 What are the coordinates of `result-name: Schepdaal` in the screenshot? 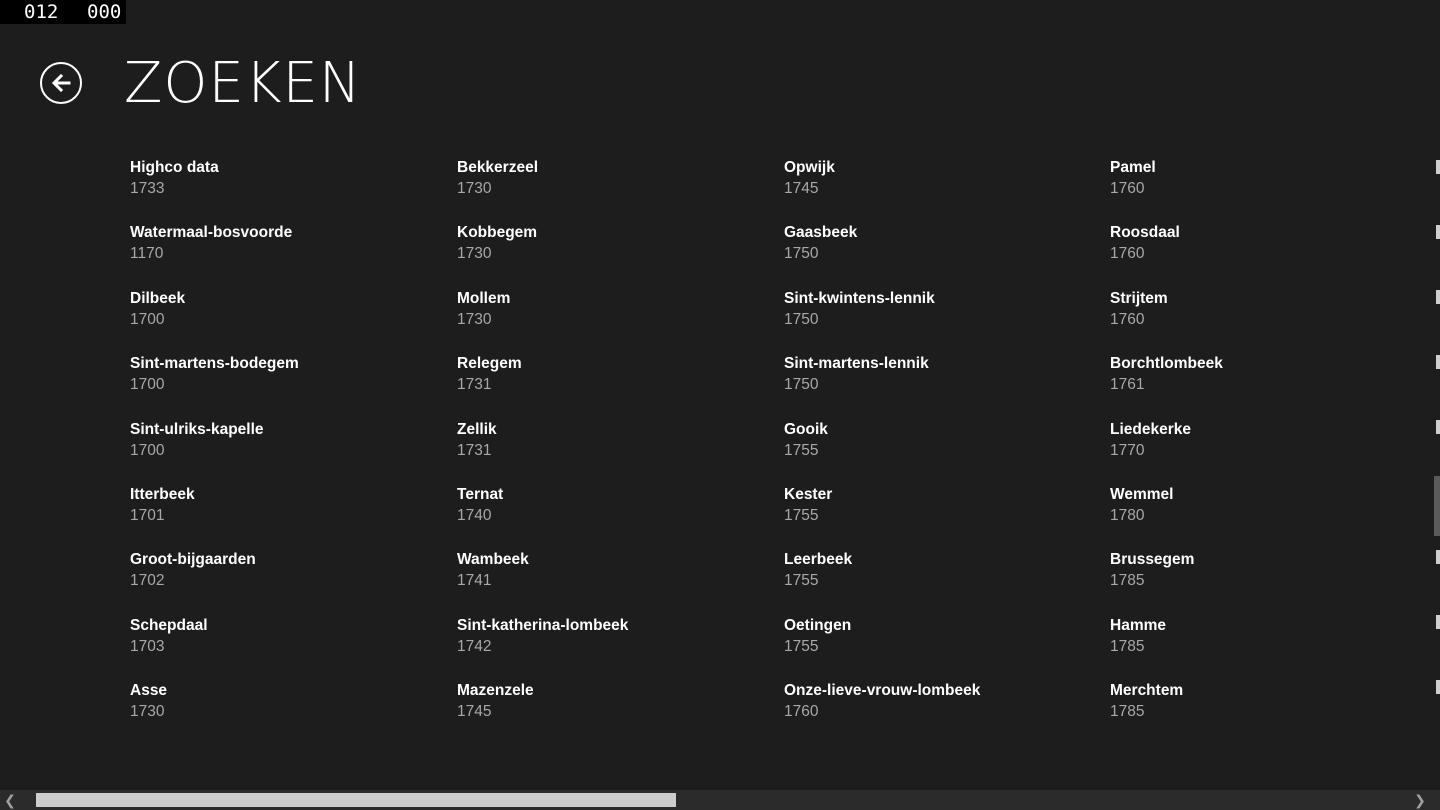 It's located at (169, 625).